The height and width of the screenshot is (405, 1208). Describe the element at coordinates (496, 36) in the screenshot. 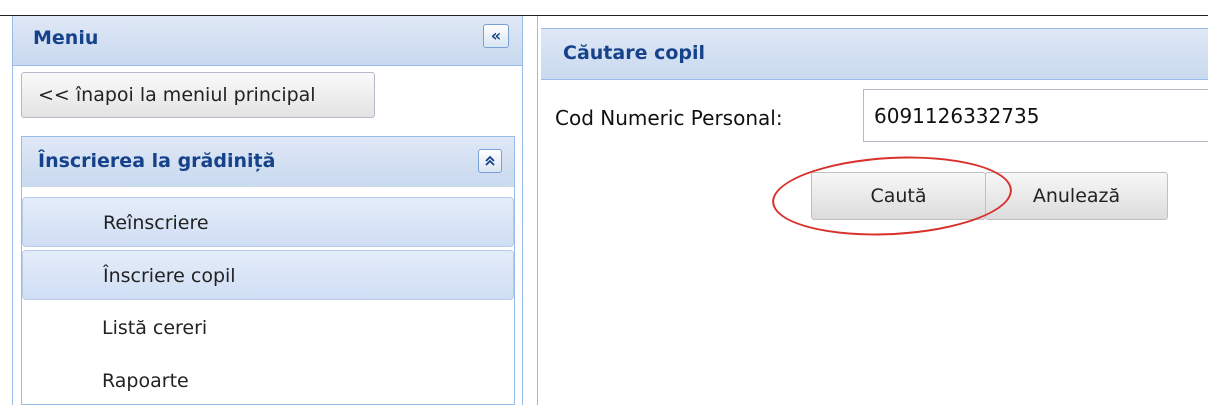

I see `collapse-left-icon: «` at that location.